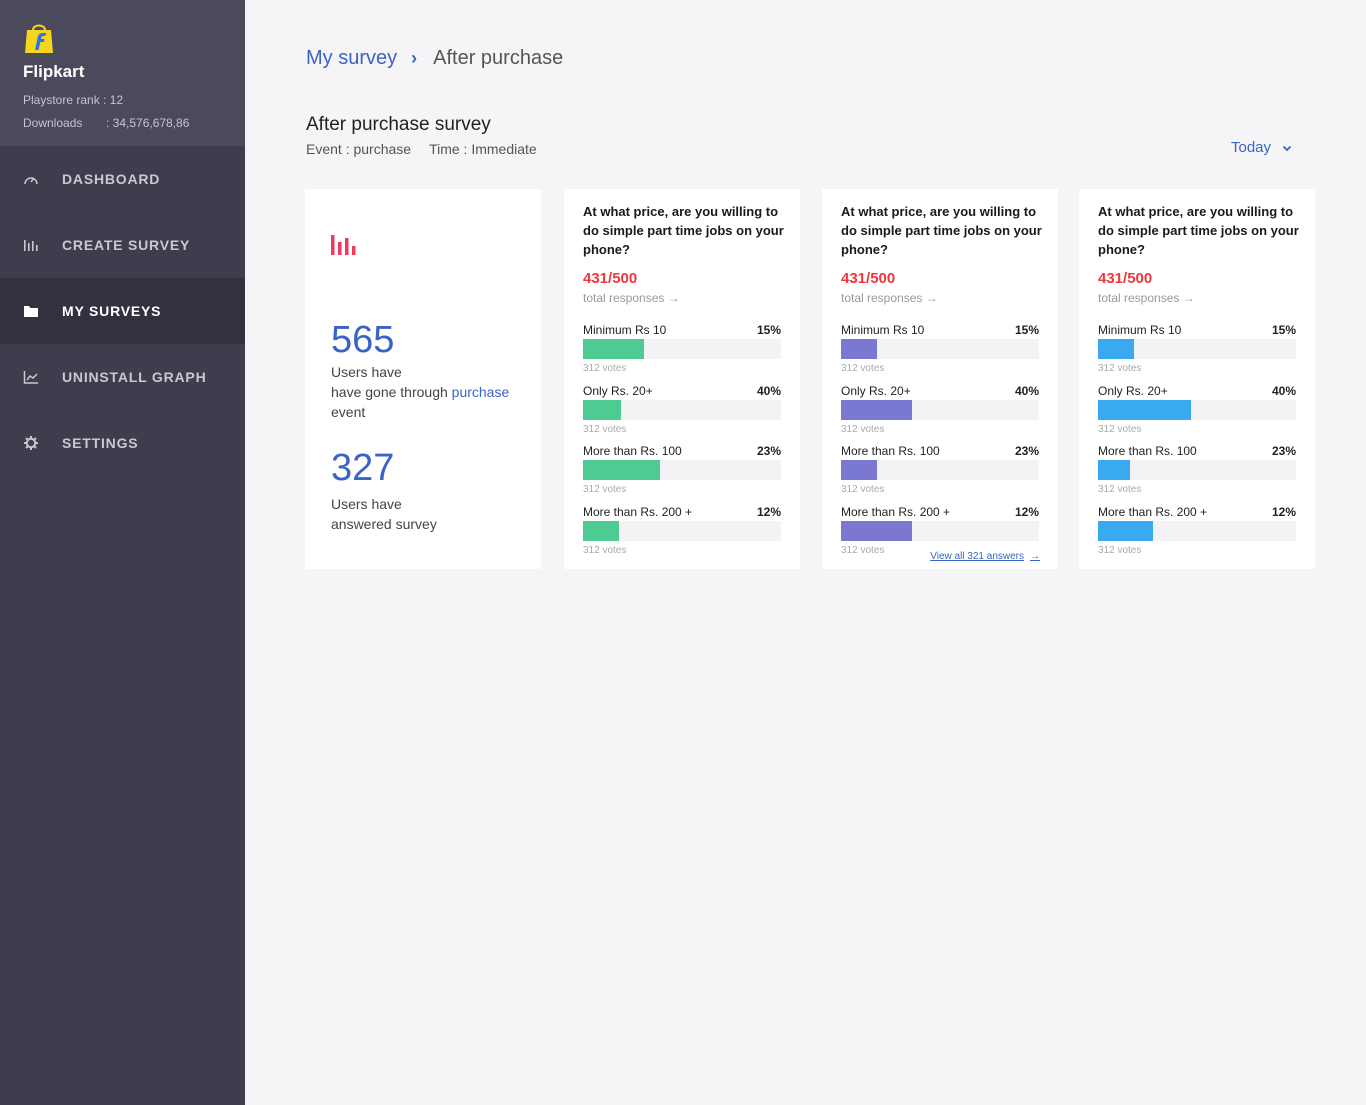  What do you see at coordinates (1026, 330) in the screenshot?
I see `option-percent: 15%` at bounding box center [1026, 330].